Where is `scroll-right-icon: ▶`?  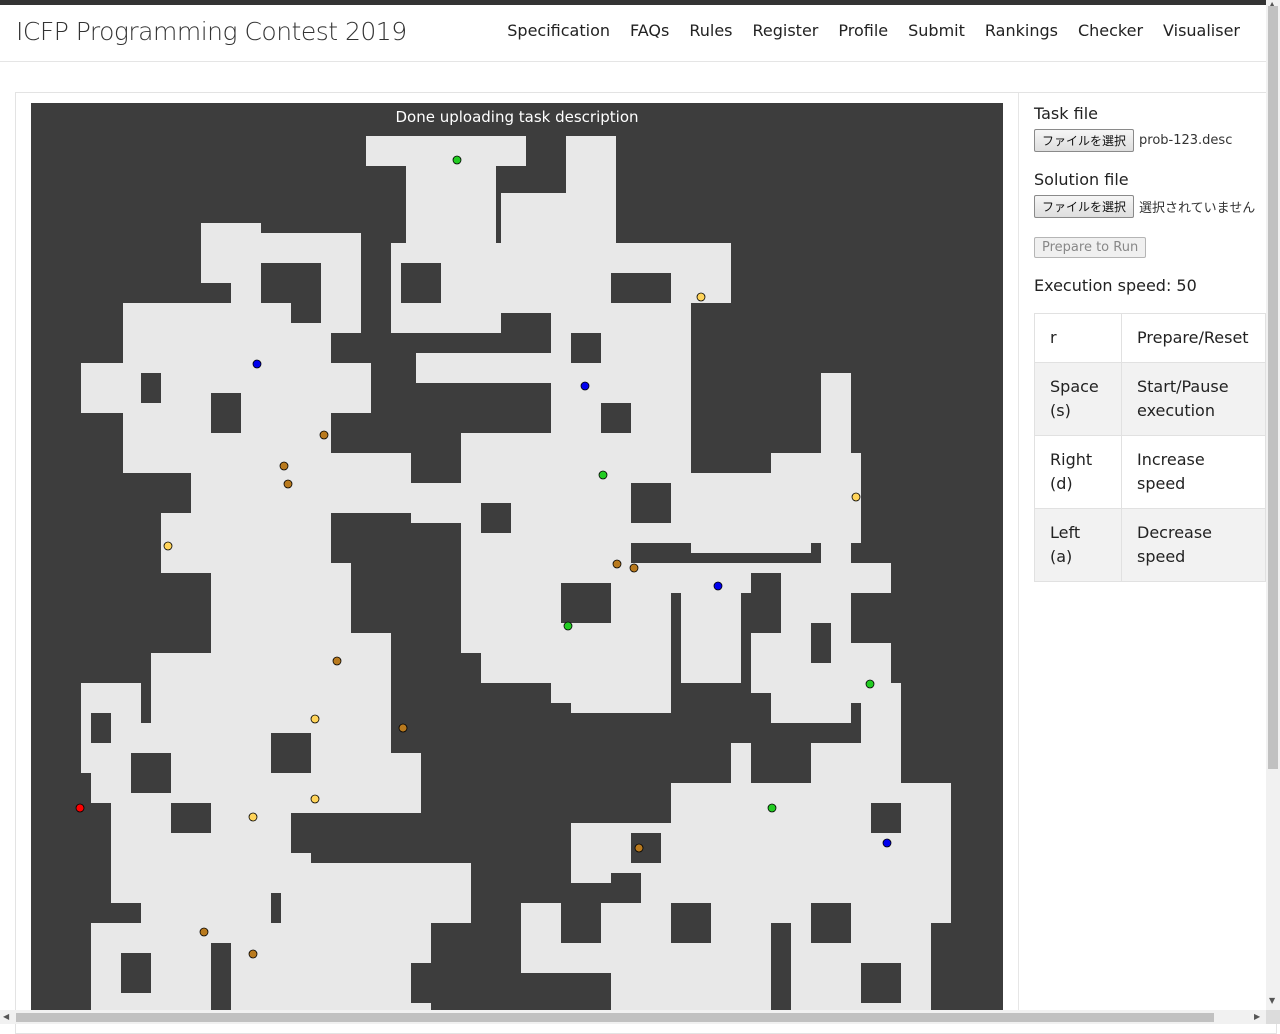
scroll-right-icon: ▶ is located at coordinates (1257, 1016).